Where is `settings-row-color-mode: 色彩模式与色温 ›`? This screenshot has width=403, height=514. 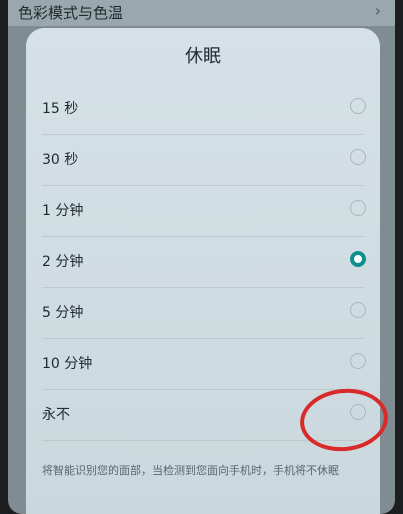
settings-row-color-mode: 色彩模式与色温 › is located at coordinates (201, 13).